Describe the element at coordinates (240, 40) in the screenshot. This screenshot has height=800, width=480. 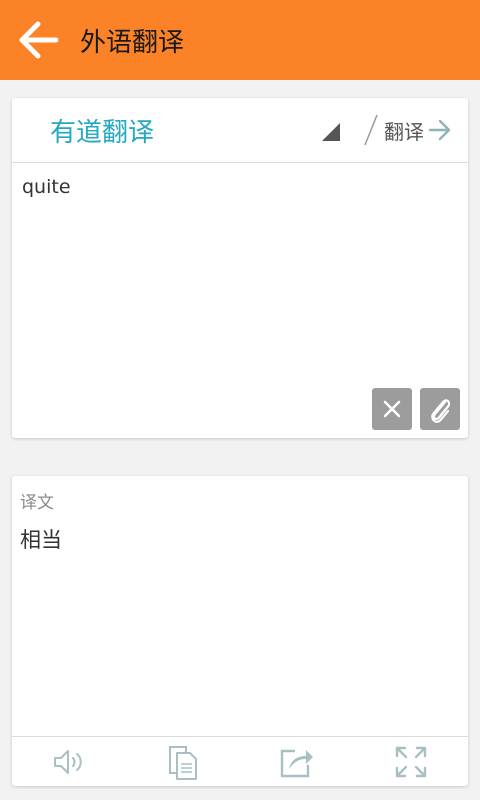
I see `app-bar: 外语翻译` at that location.